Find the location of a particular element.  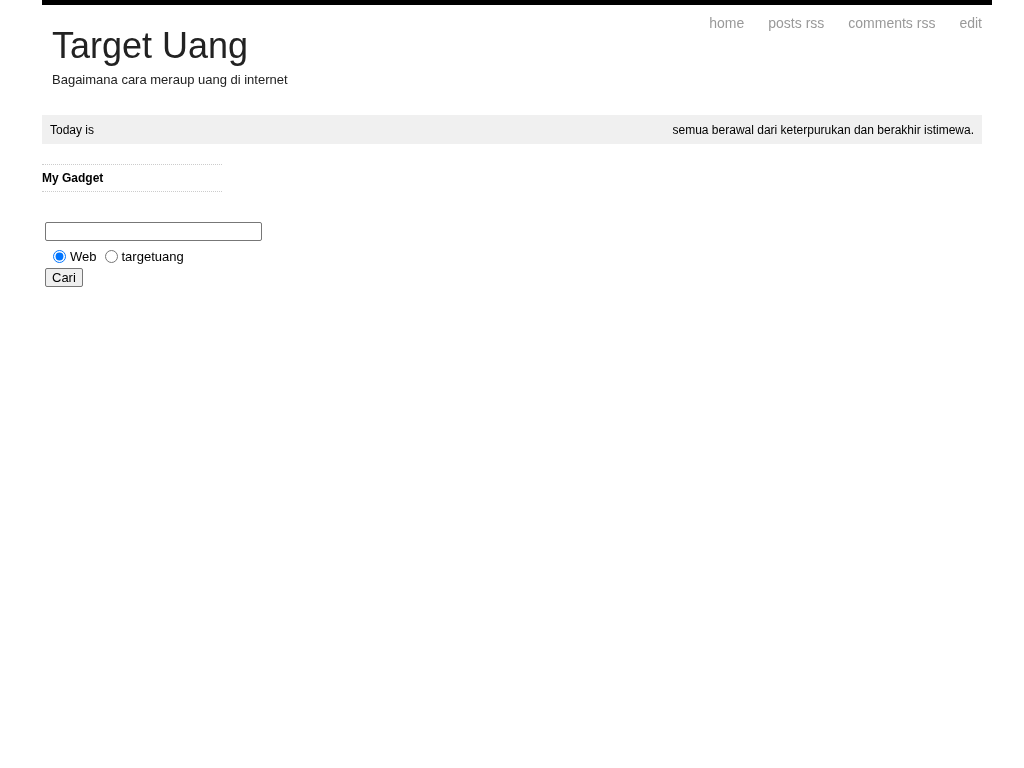

nav-link: comments rss is located at coordinates (892, 23).